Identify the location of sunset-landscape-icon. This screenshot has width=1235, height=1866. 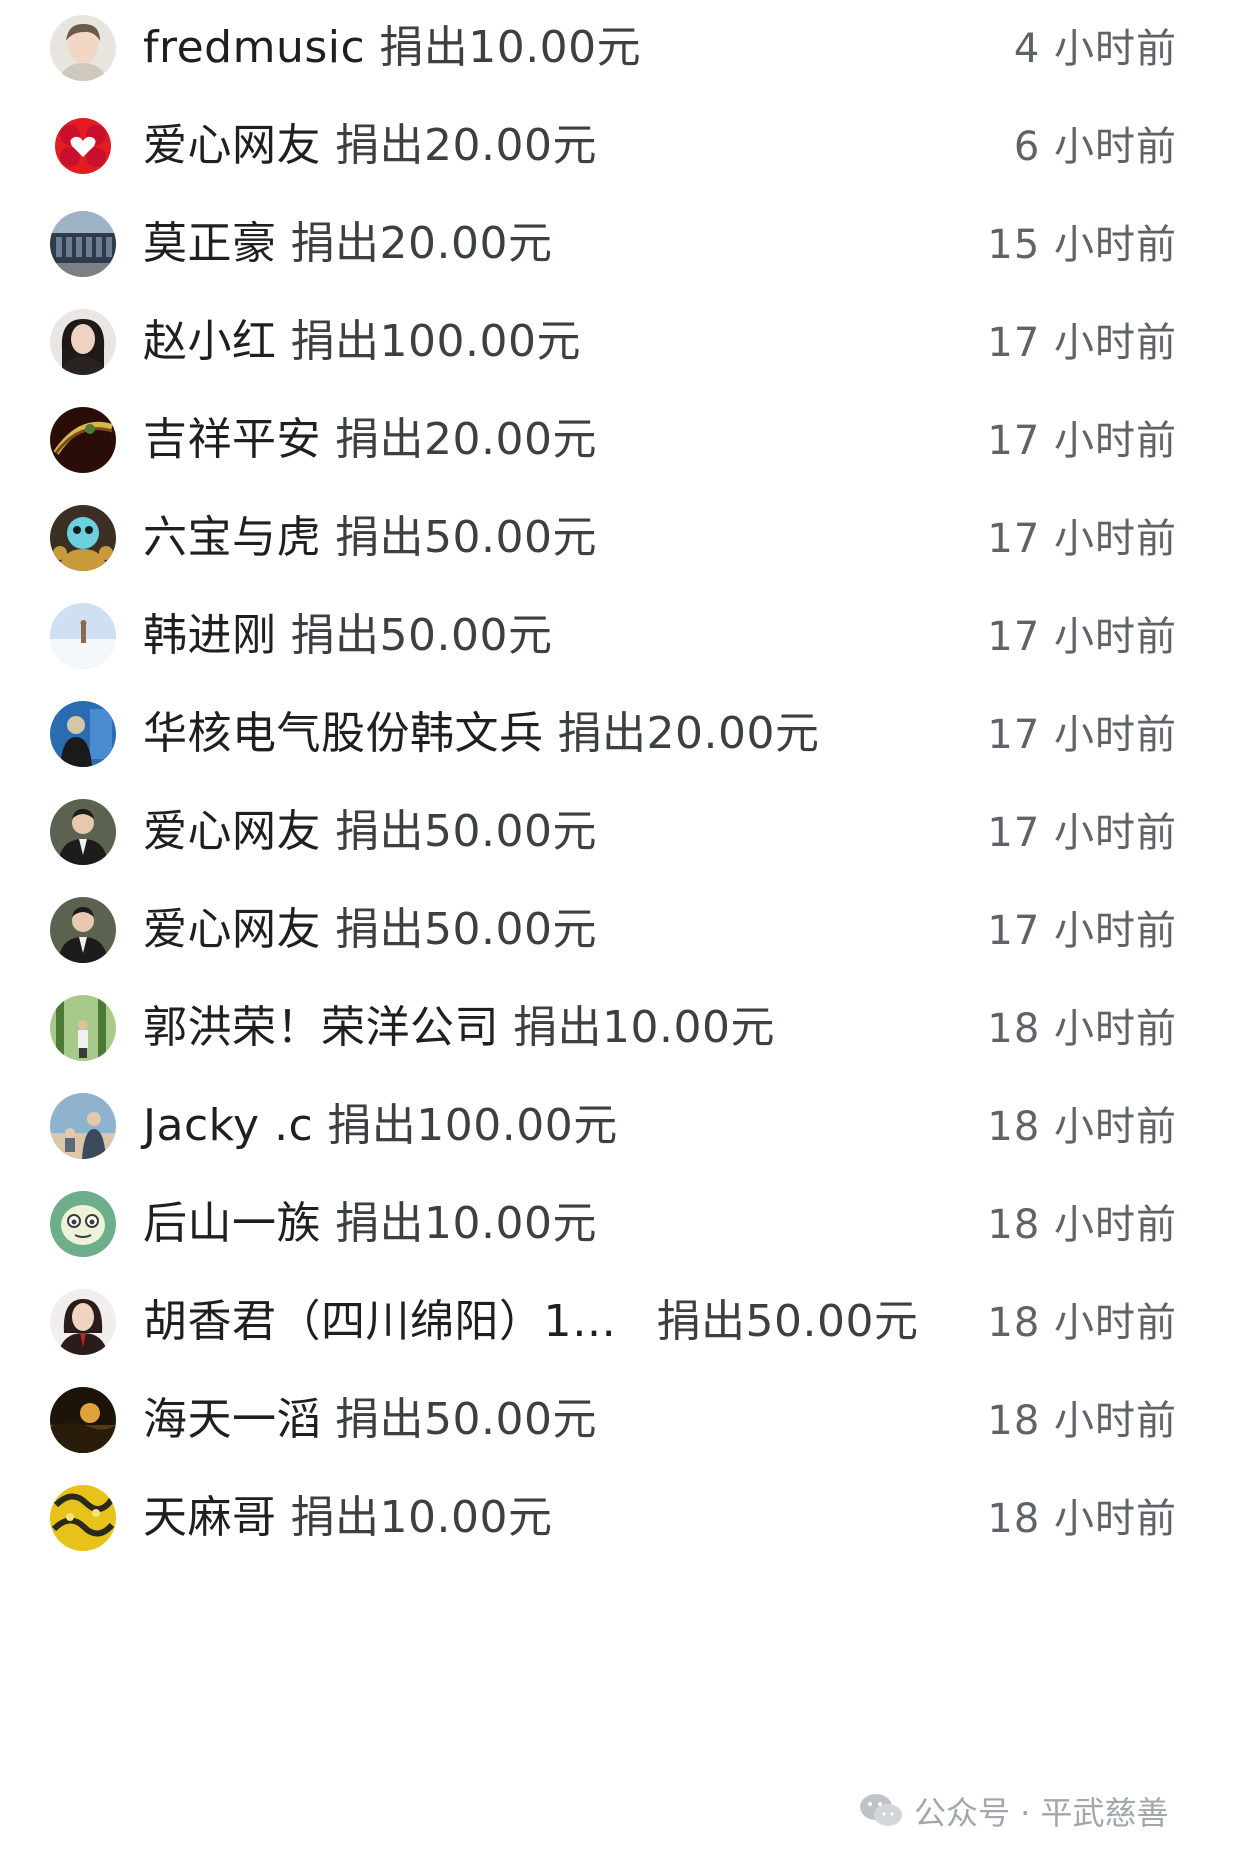
(83, 1420).